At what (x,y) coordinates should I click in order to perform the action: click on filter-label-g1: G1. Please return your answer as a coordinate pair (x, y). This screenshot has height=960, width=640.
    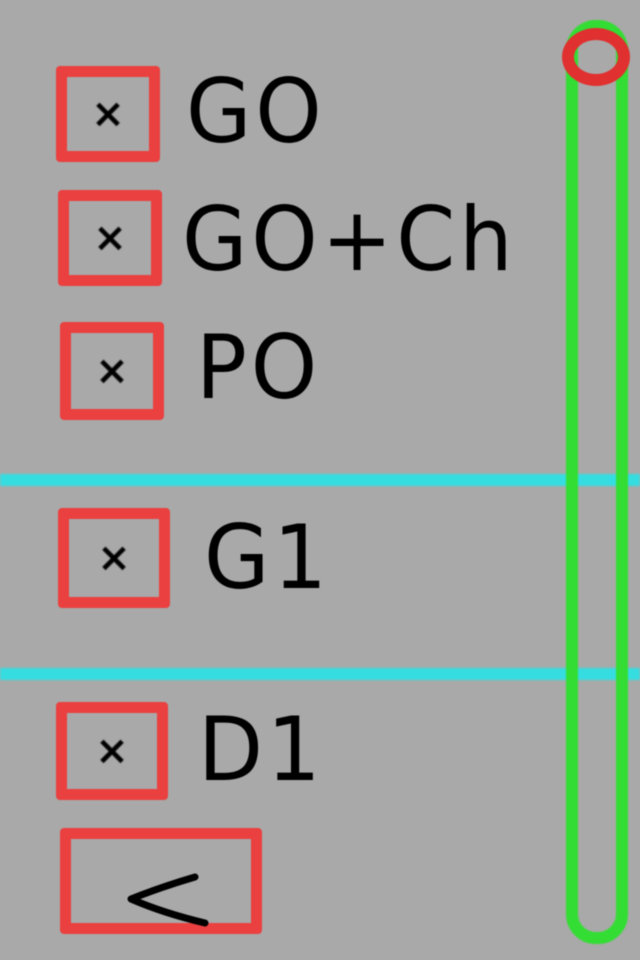
    Looking at the image, I should click on (267, 557).